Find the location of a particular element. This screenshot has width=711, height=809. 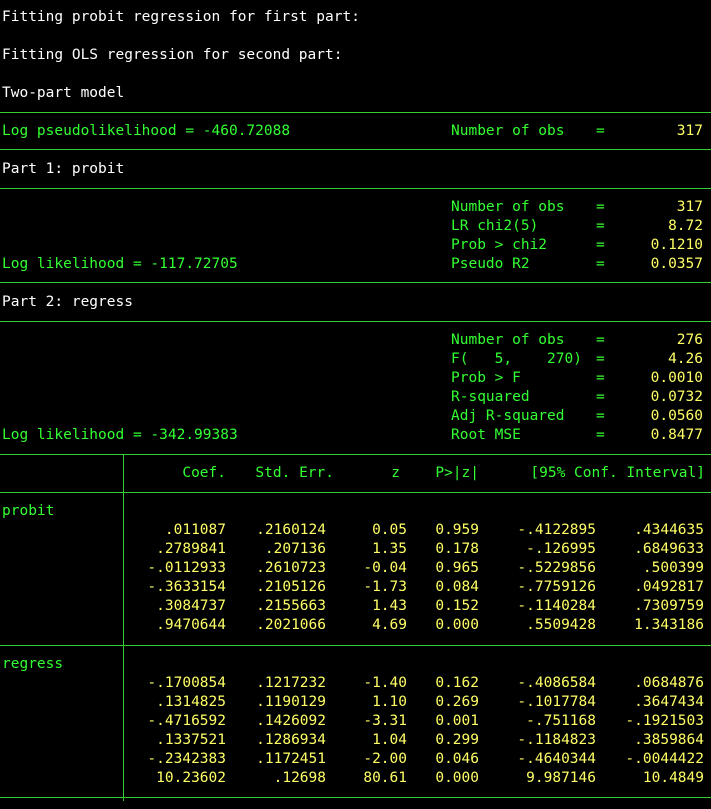

column-header: [95% Conf. Interval] is located at coordinates (617, 473).